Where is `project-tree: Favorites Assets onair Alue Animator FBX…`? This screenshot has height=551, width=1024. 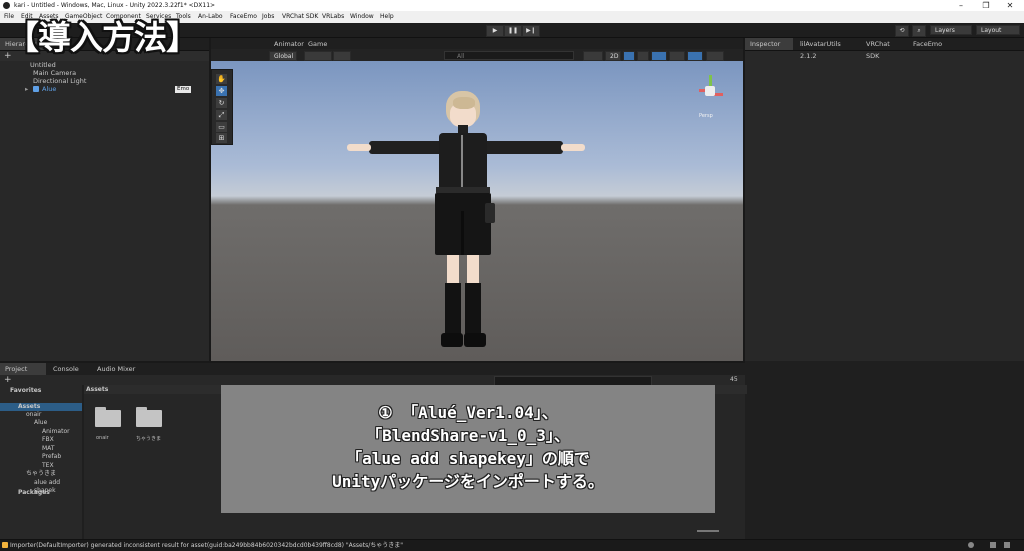 project-tree: Favorites Assets onair Alue Animator FBX… is located at coordinates (41, 462).